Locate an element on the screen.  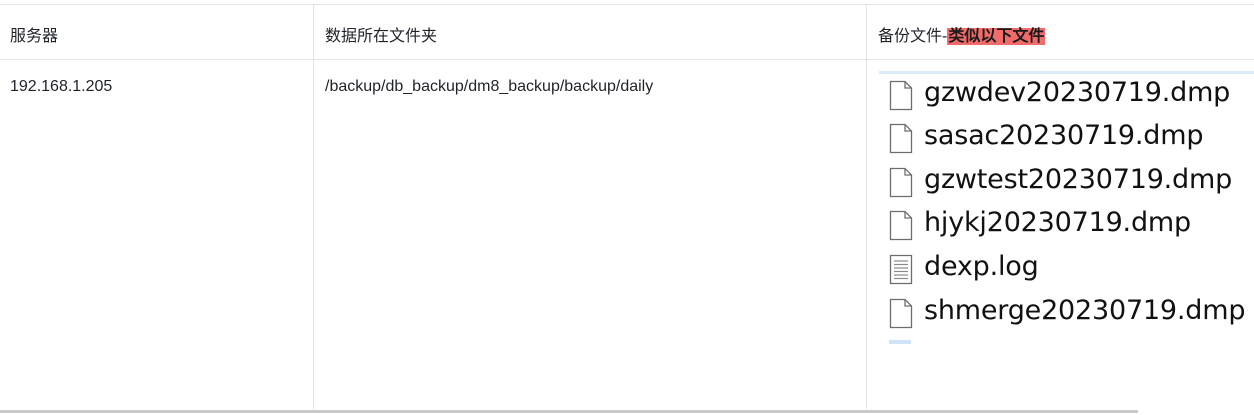
header-data-folder-label: 数据所在文件夹 is located at coordinates (381, 36).